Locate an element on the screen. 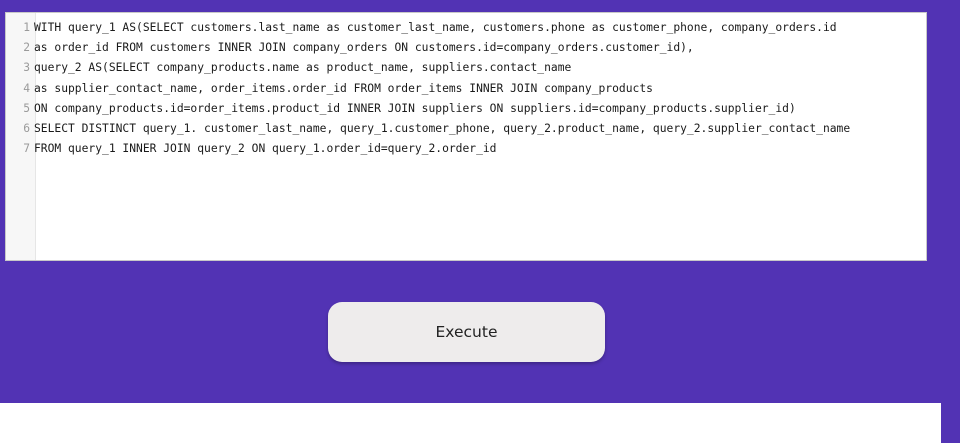 Image resolution: width=960 pixels, height=443 pixels. result-panel is located at coordinates (470, 423).